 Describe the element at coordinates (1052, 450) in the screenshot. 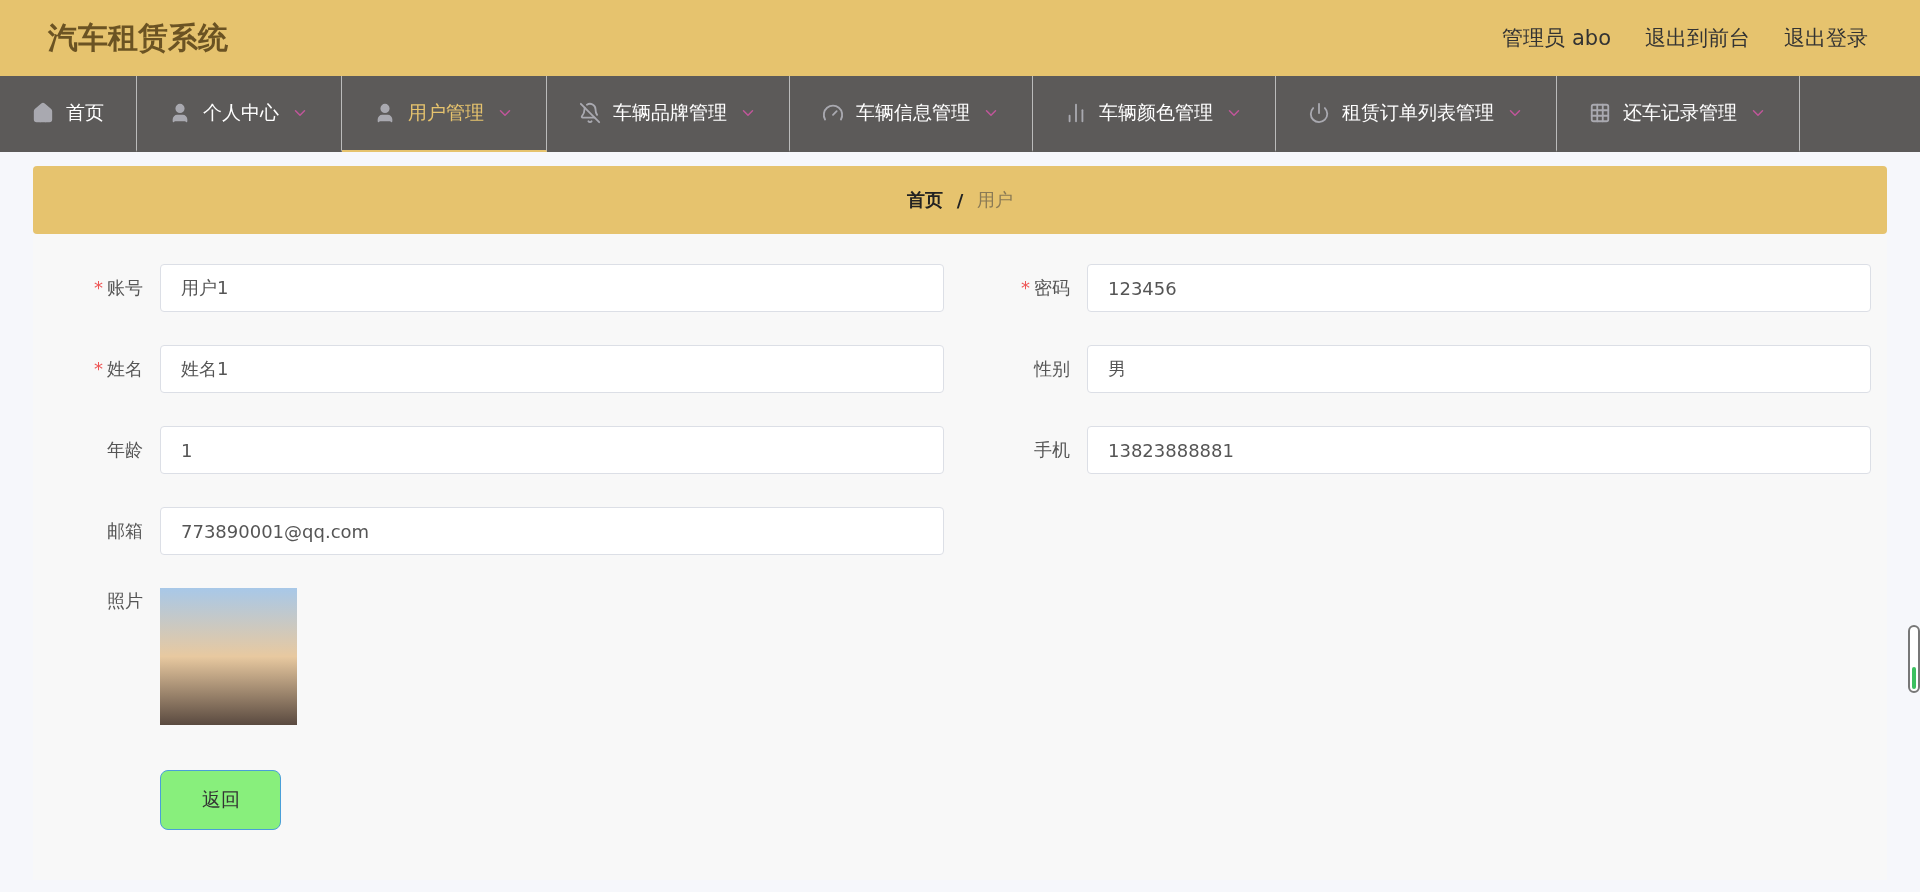

I see `field-label: 手机` at that location.